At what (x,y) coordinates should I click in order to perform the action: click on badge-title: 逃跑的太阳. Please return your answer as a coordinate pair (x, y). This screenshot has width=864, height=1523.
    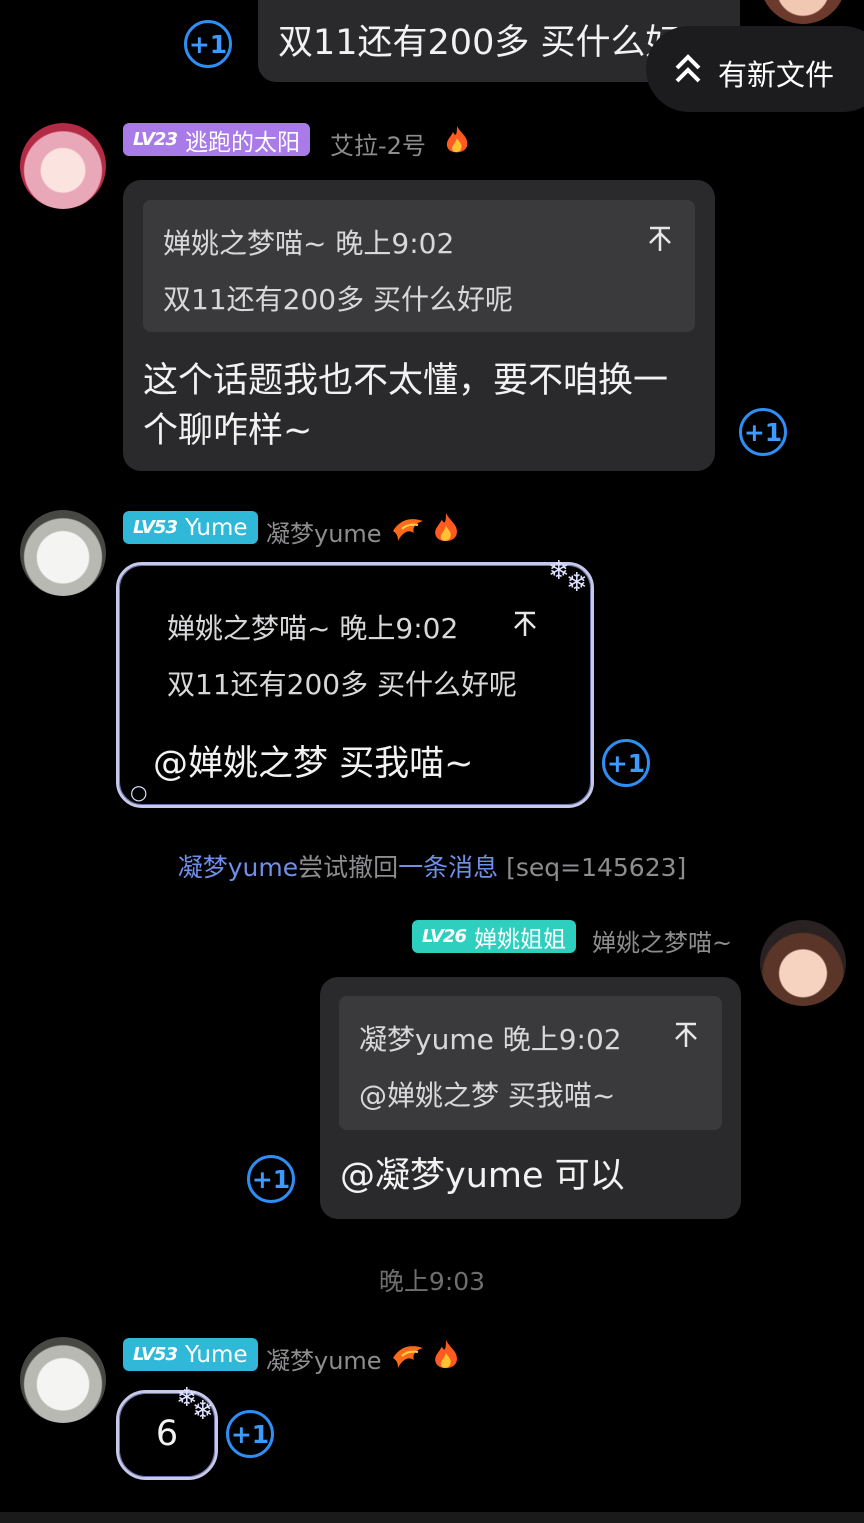
    Looking at the image, I should click on (242, 142).